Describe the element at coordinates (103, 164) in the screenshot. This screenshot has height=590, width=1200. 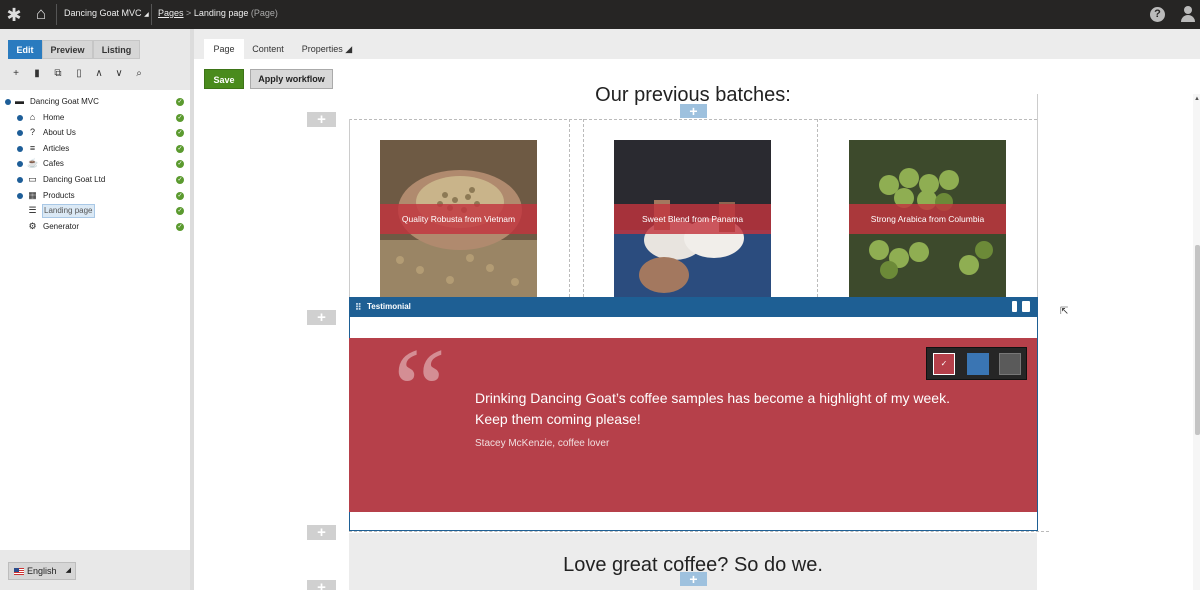
I see `tree-item-cafes: ☕ Cafes ✓` at that location.